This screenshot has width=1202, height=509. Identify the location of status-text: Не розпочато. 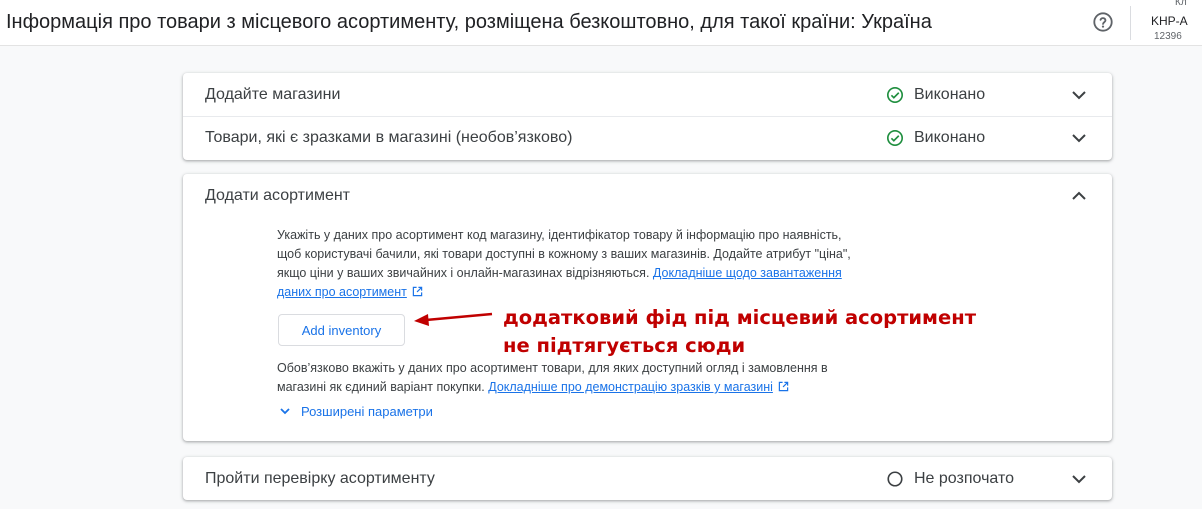
(964, 478).